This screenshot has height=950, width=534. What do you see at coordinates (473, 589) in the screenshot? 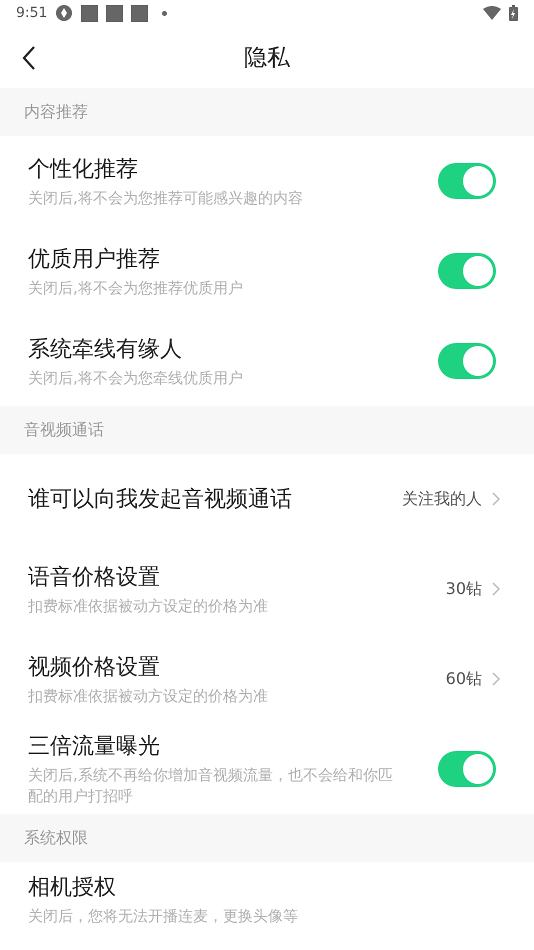
I see `value-link: 30钻` at bounding box center [473, 589].